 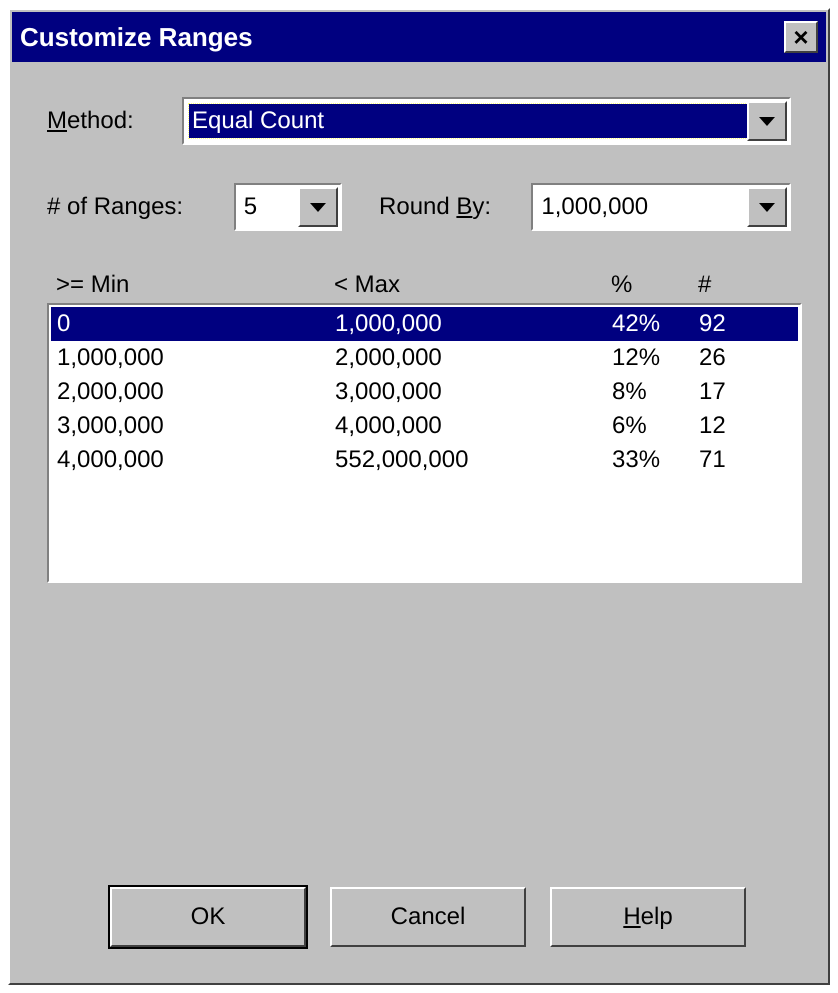 I want to click on dropdown-value: Equal Count, so click(x=467, y=121).